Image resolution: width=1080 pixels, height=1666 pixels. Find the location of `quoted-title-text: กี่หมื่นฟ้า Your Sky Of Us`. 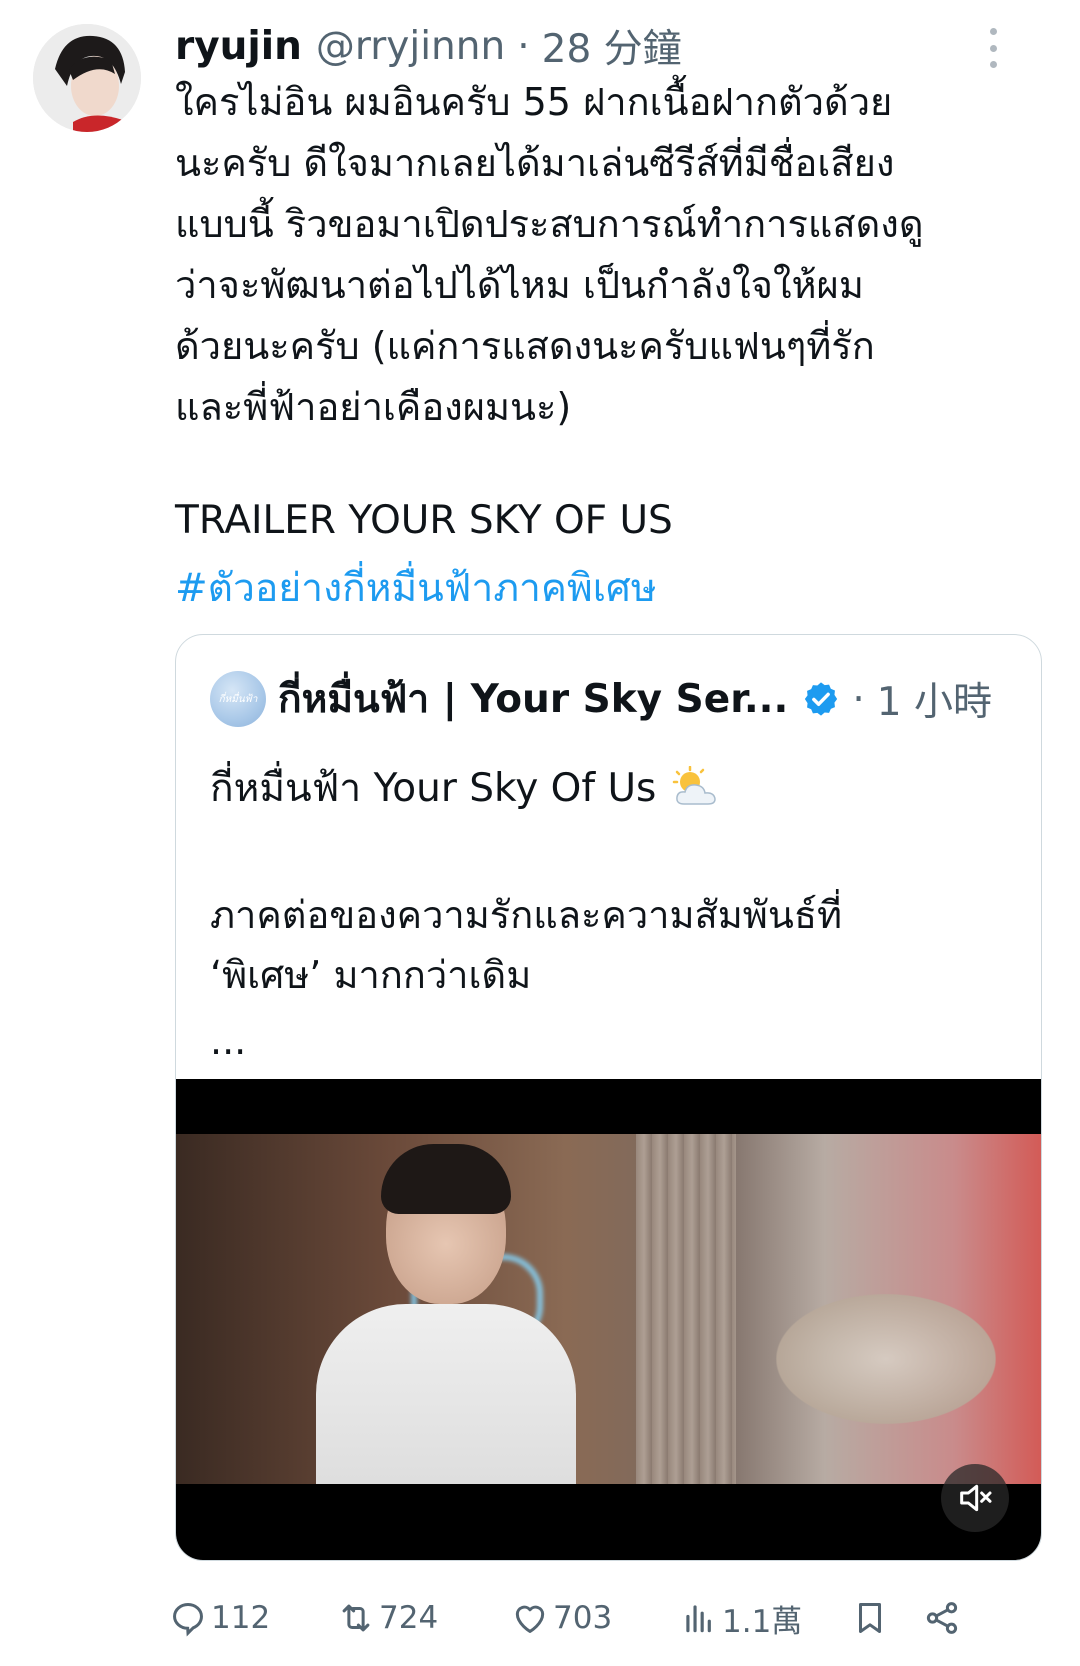

quoted-title-text: กี่หมื่นฟ้า Your Sky Of Us is located at coordinates (433, 788).